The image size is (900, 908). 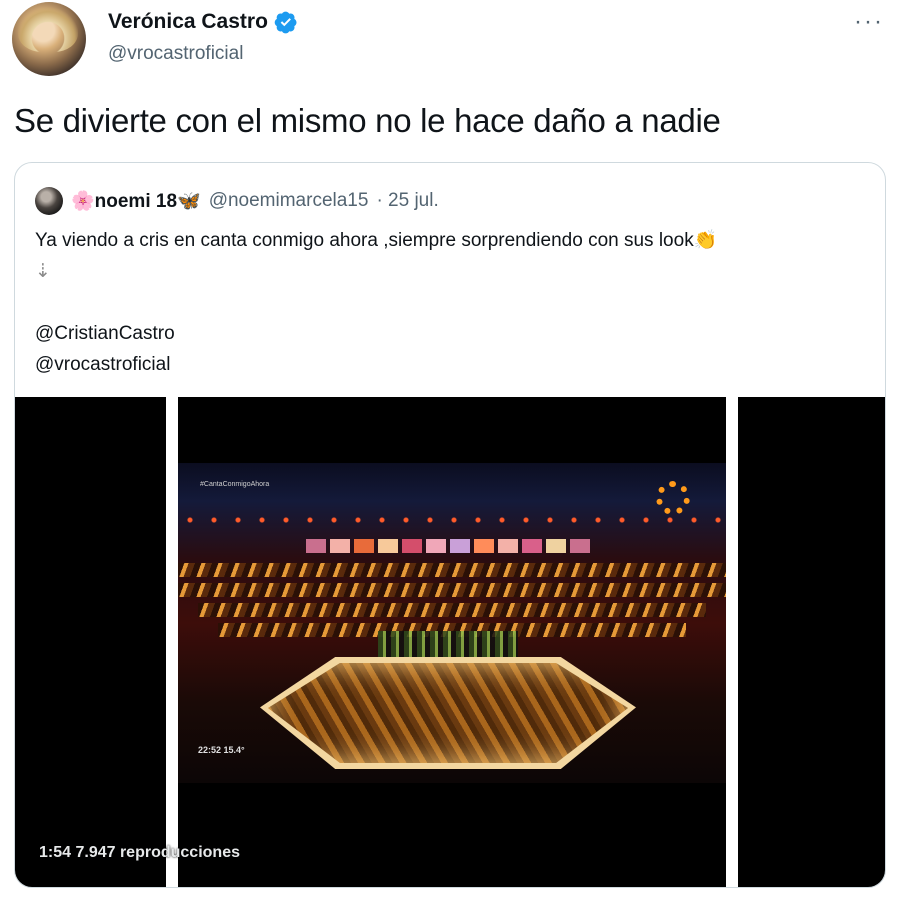 I want to click on video-osd: 22:52 15.4°, so click(x=221, y=750).